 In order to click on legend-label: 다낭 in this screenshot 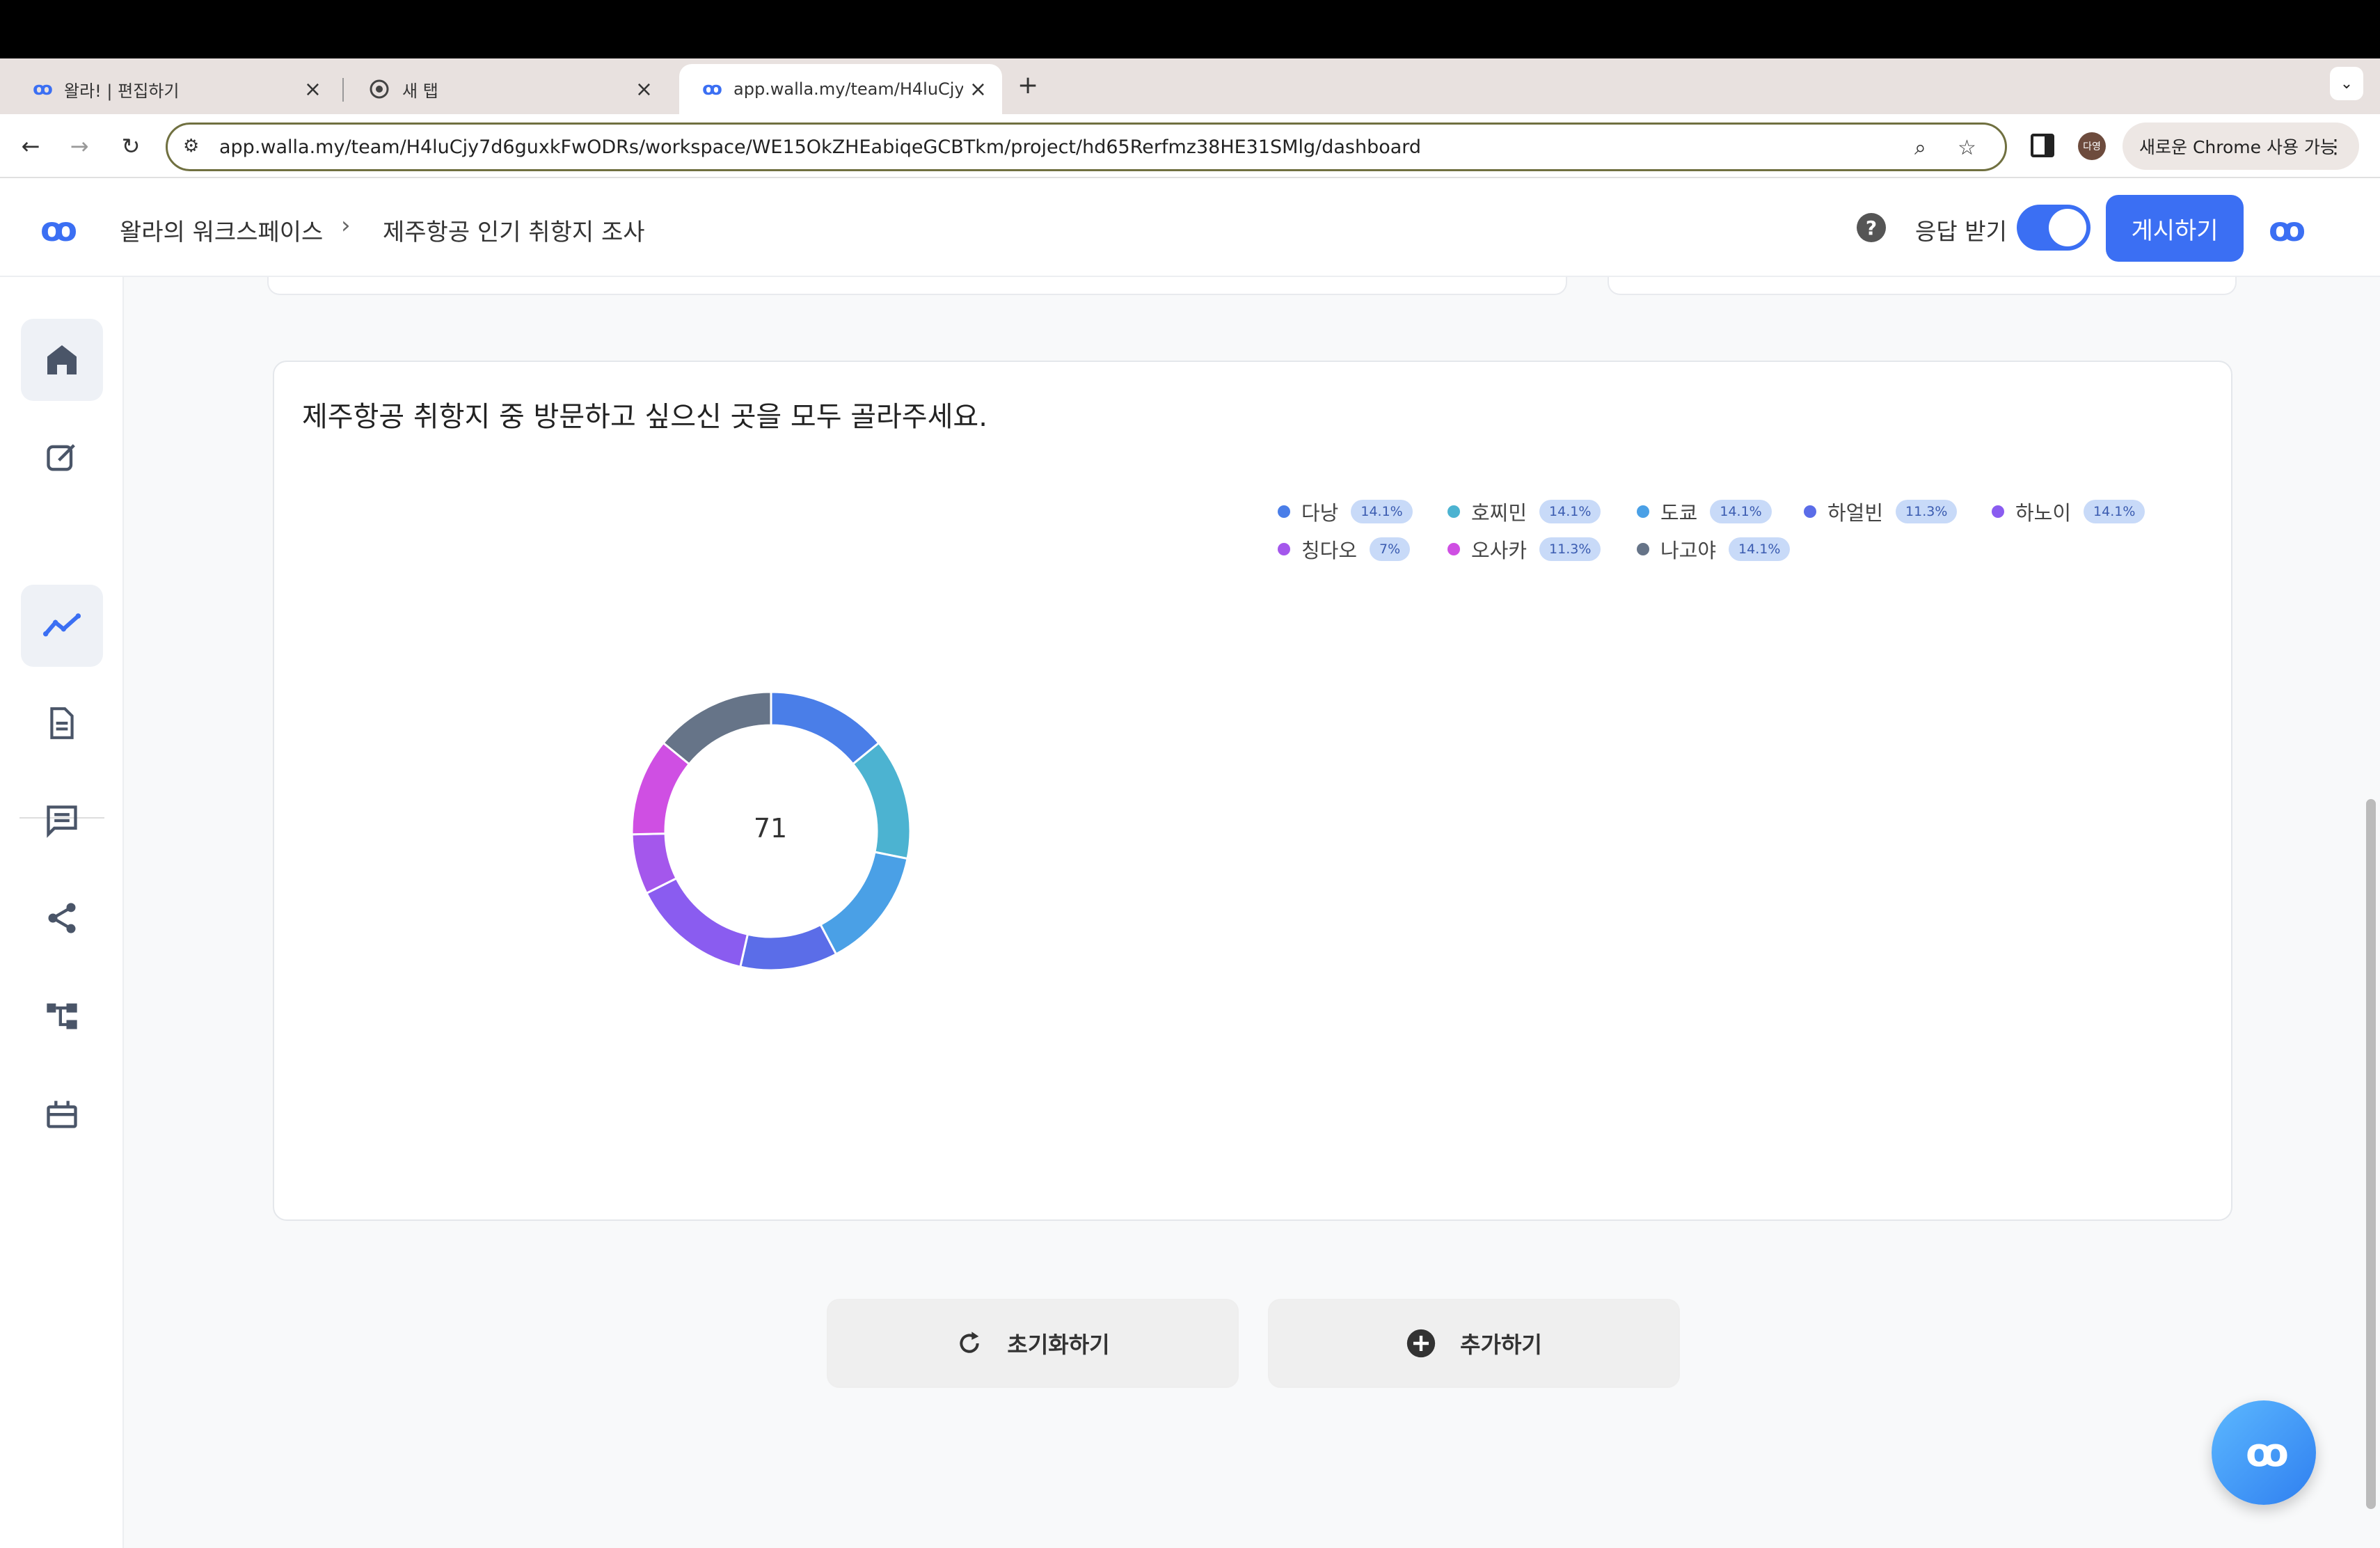, I will do `click(1320, 513)`.